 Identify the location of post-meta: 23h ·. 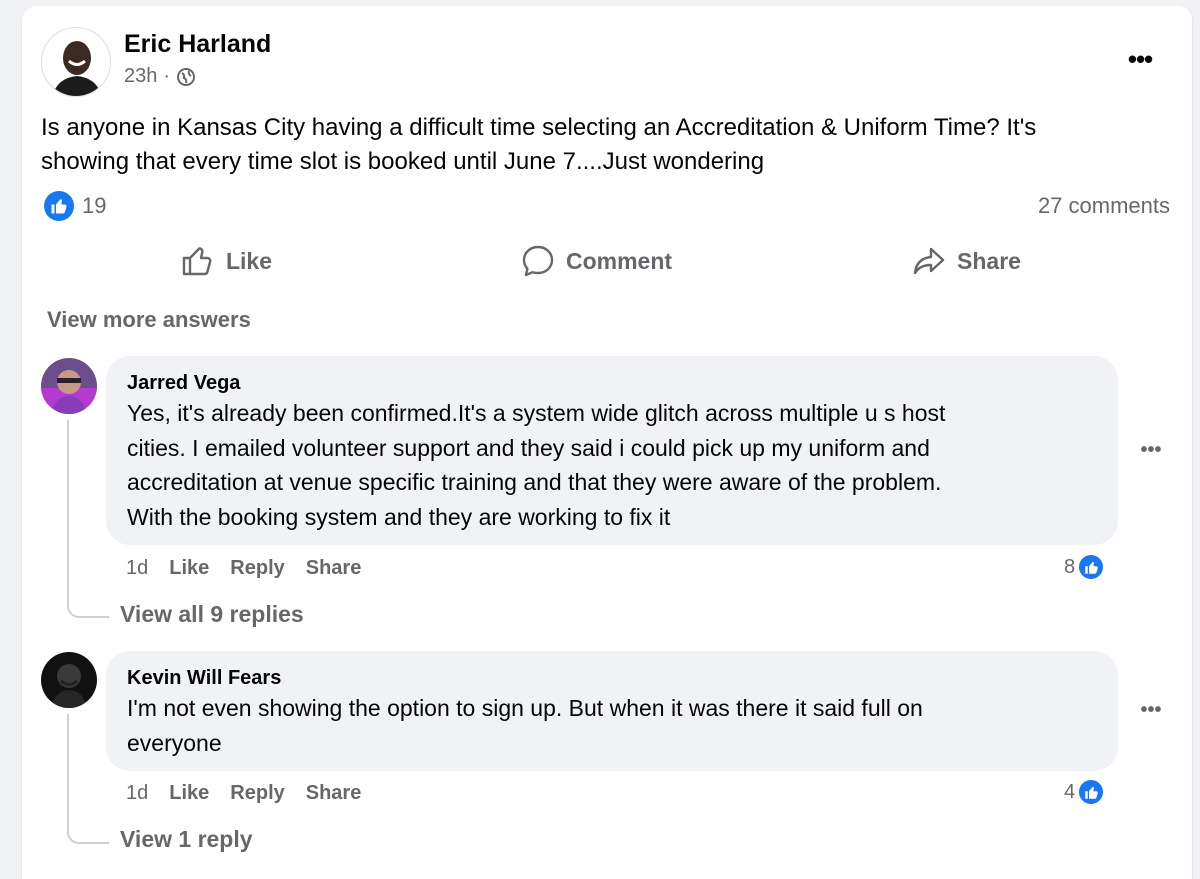
(160, 76).